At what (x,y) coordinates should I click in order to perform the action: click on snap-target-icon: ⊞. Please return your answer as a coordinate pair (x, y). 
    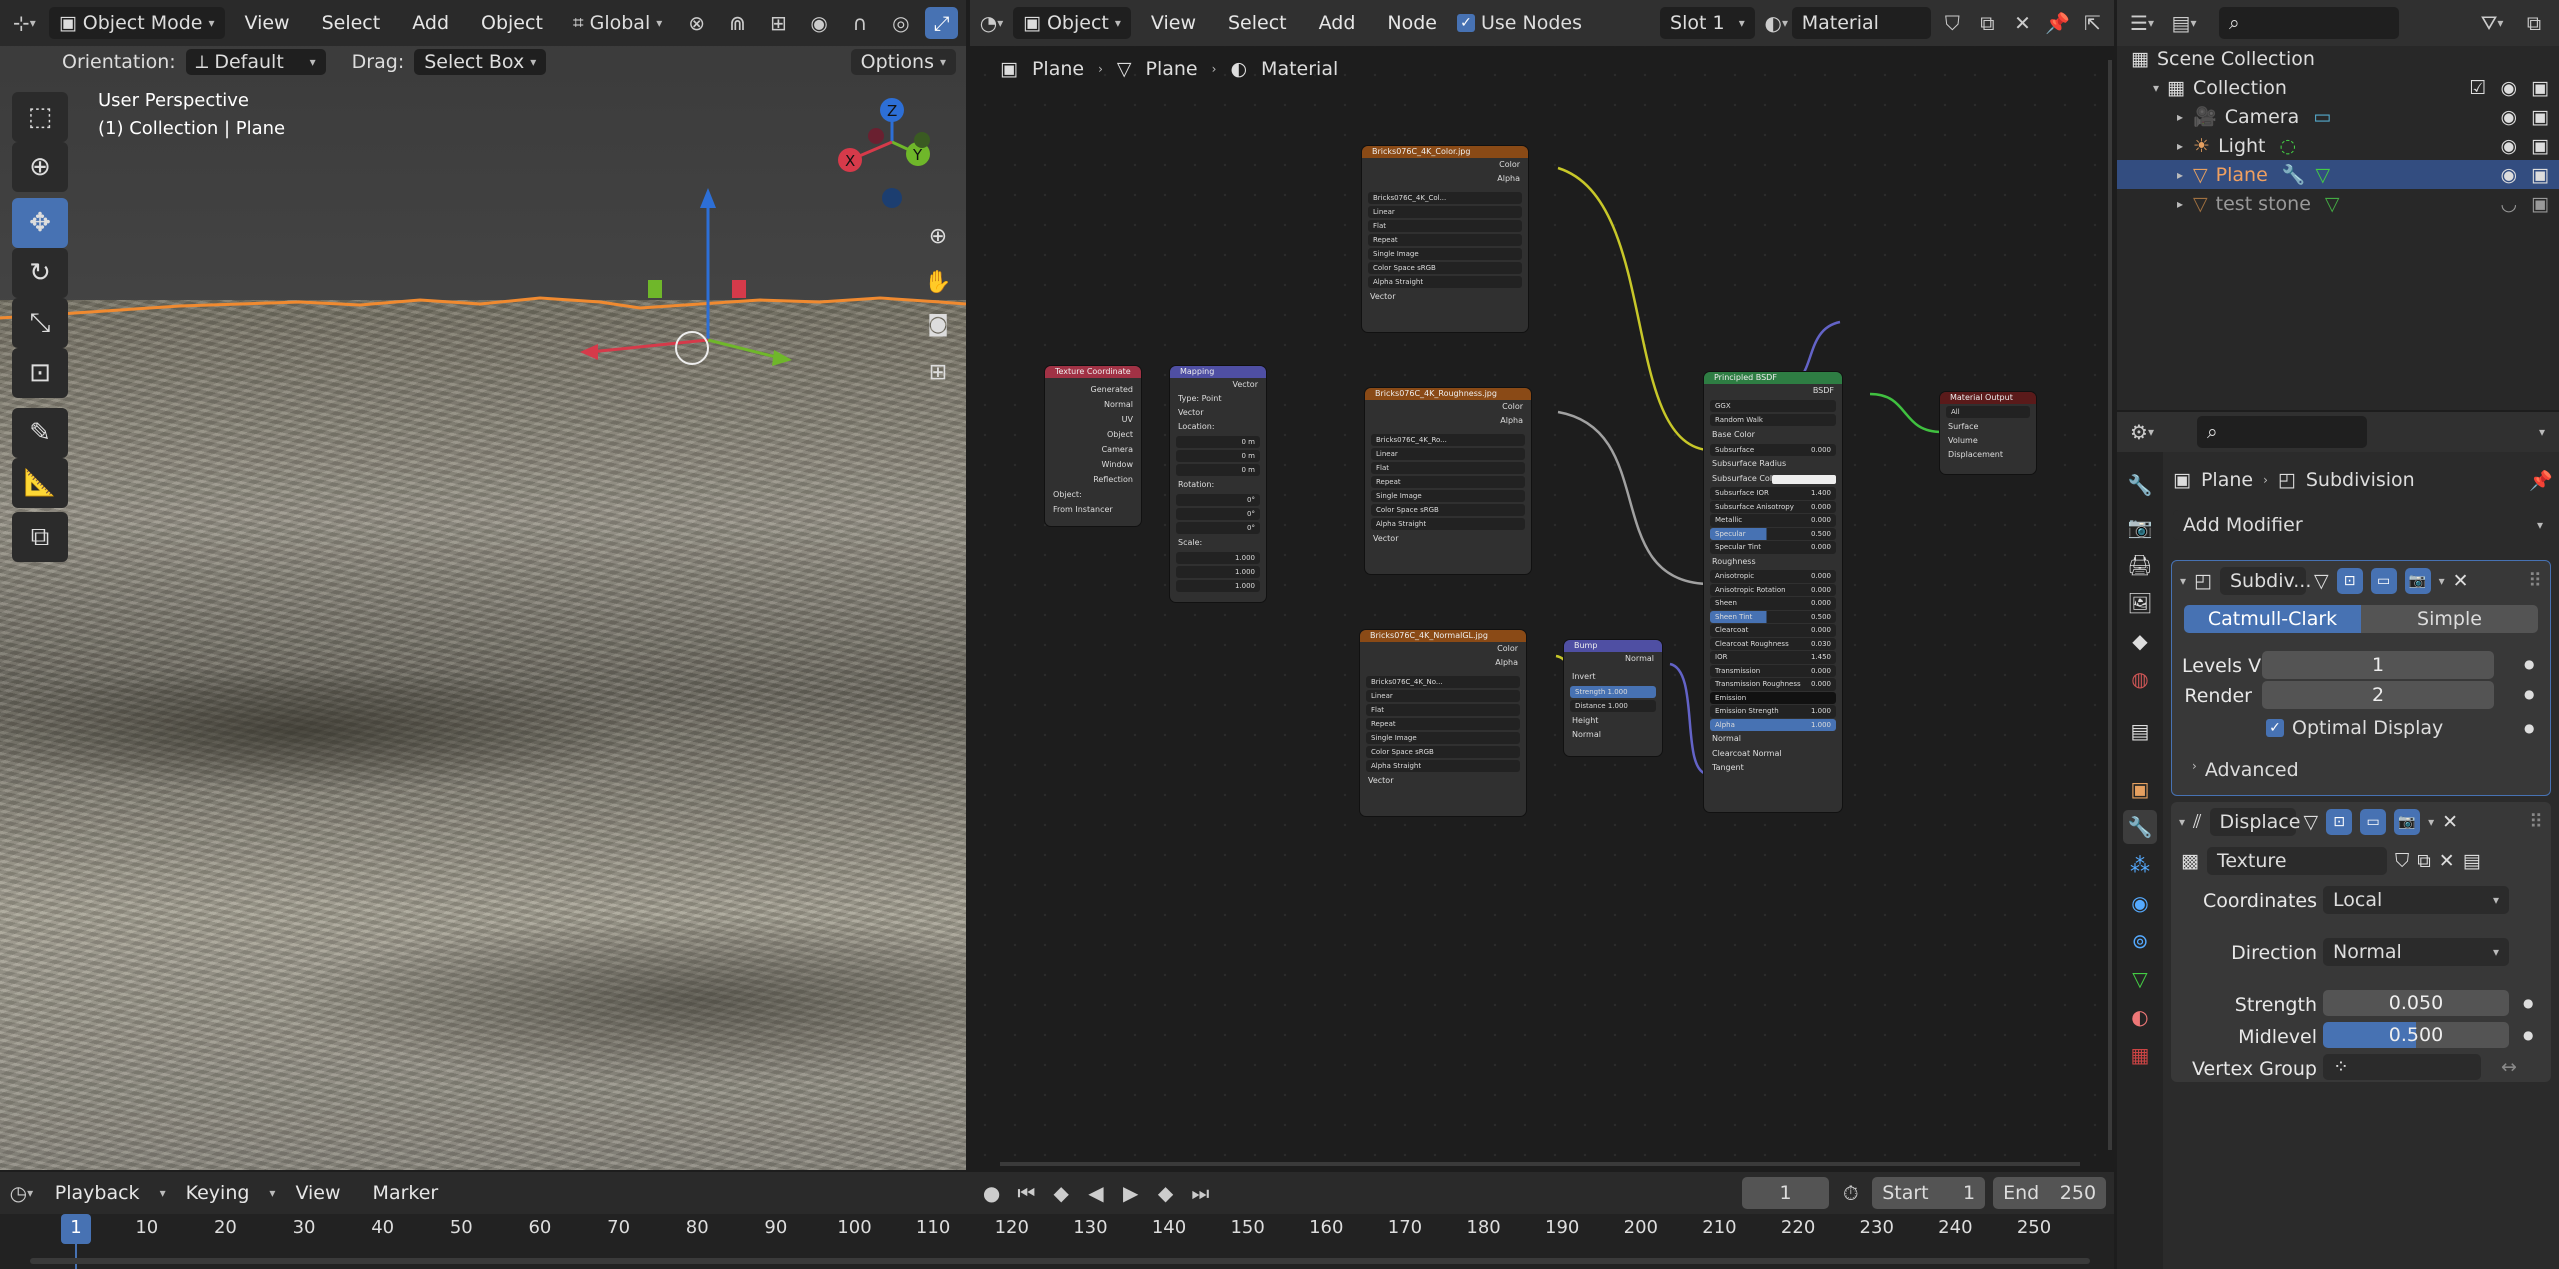
    Looking at the image, I should click on (778, 23).